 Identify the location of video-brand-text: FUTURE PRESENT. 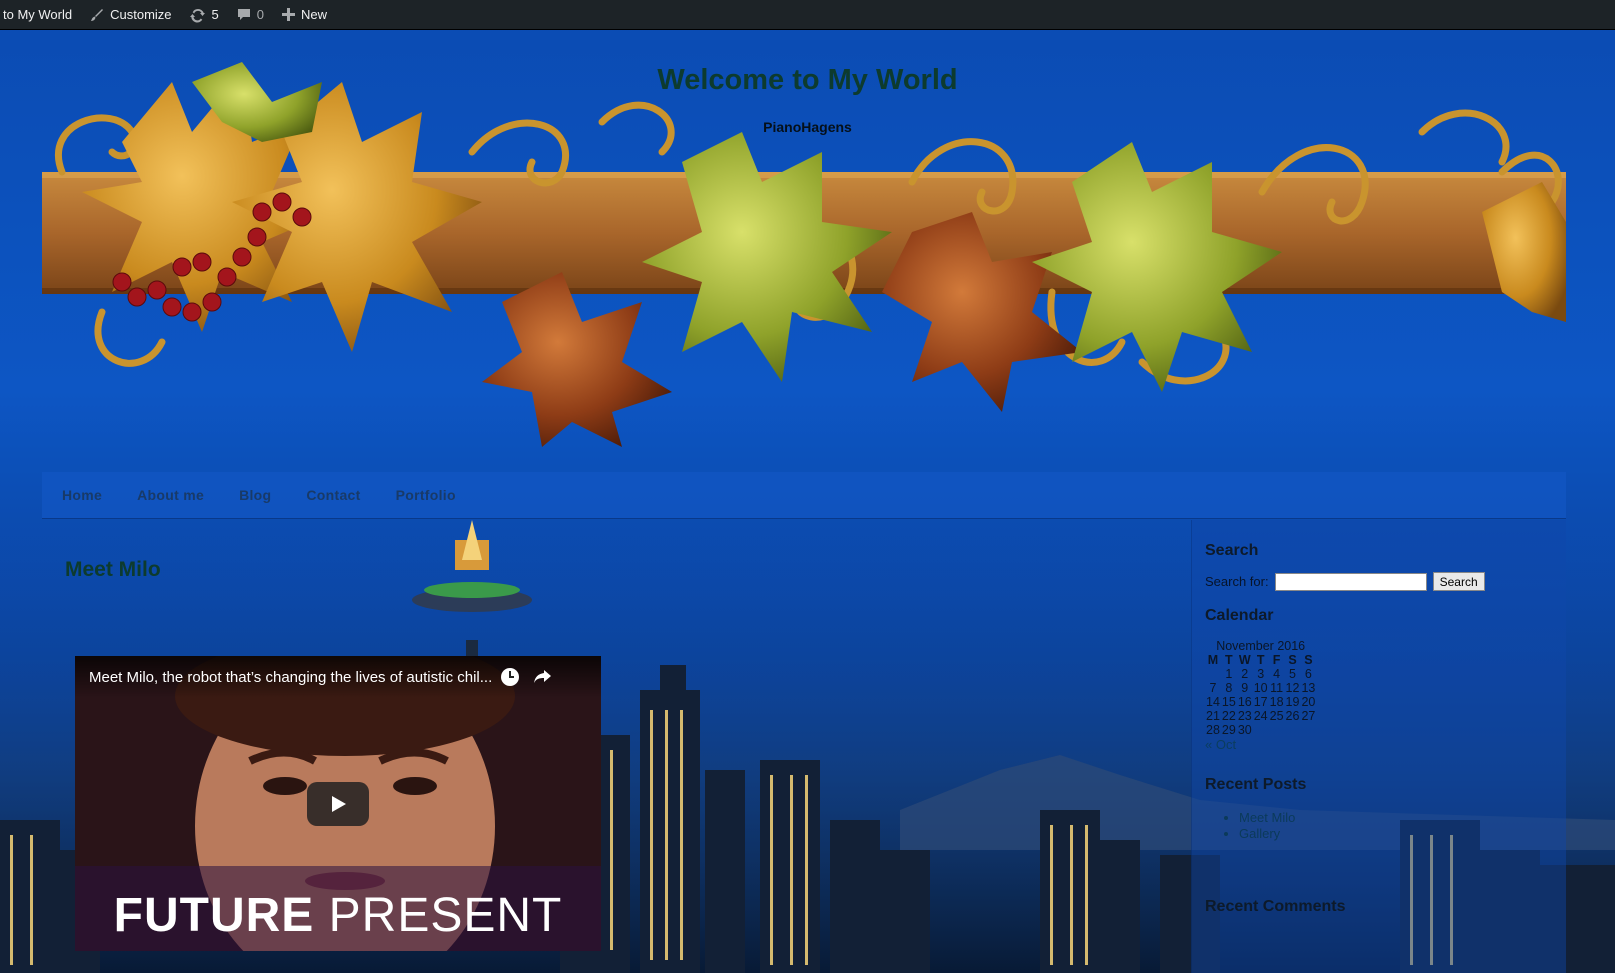
(338, 915).